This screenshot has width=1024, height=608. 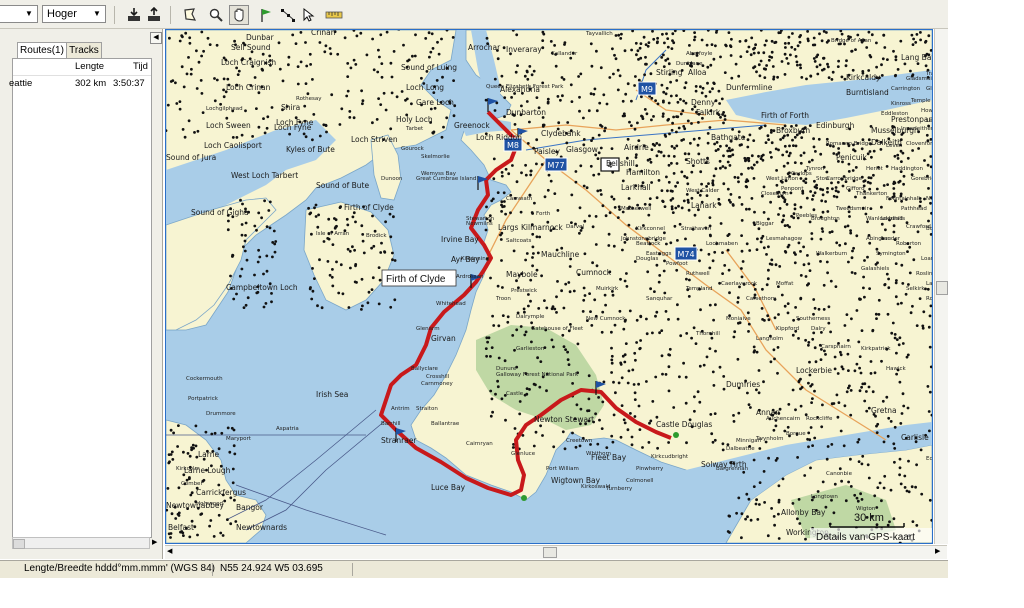 I want to click on place-label-small: Lesmahagow, so click(x=784, y=239).